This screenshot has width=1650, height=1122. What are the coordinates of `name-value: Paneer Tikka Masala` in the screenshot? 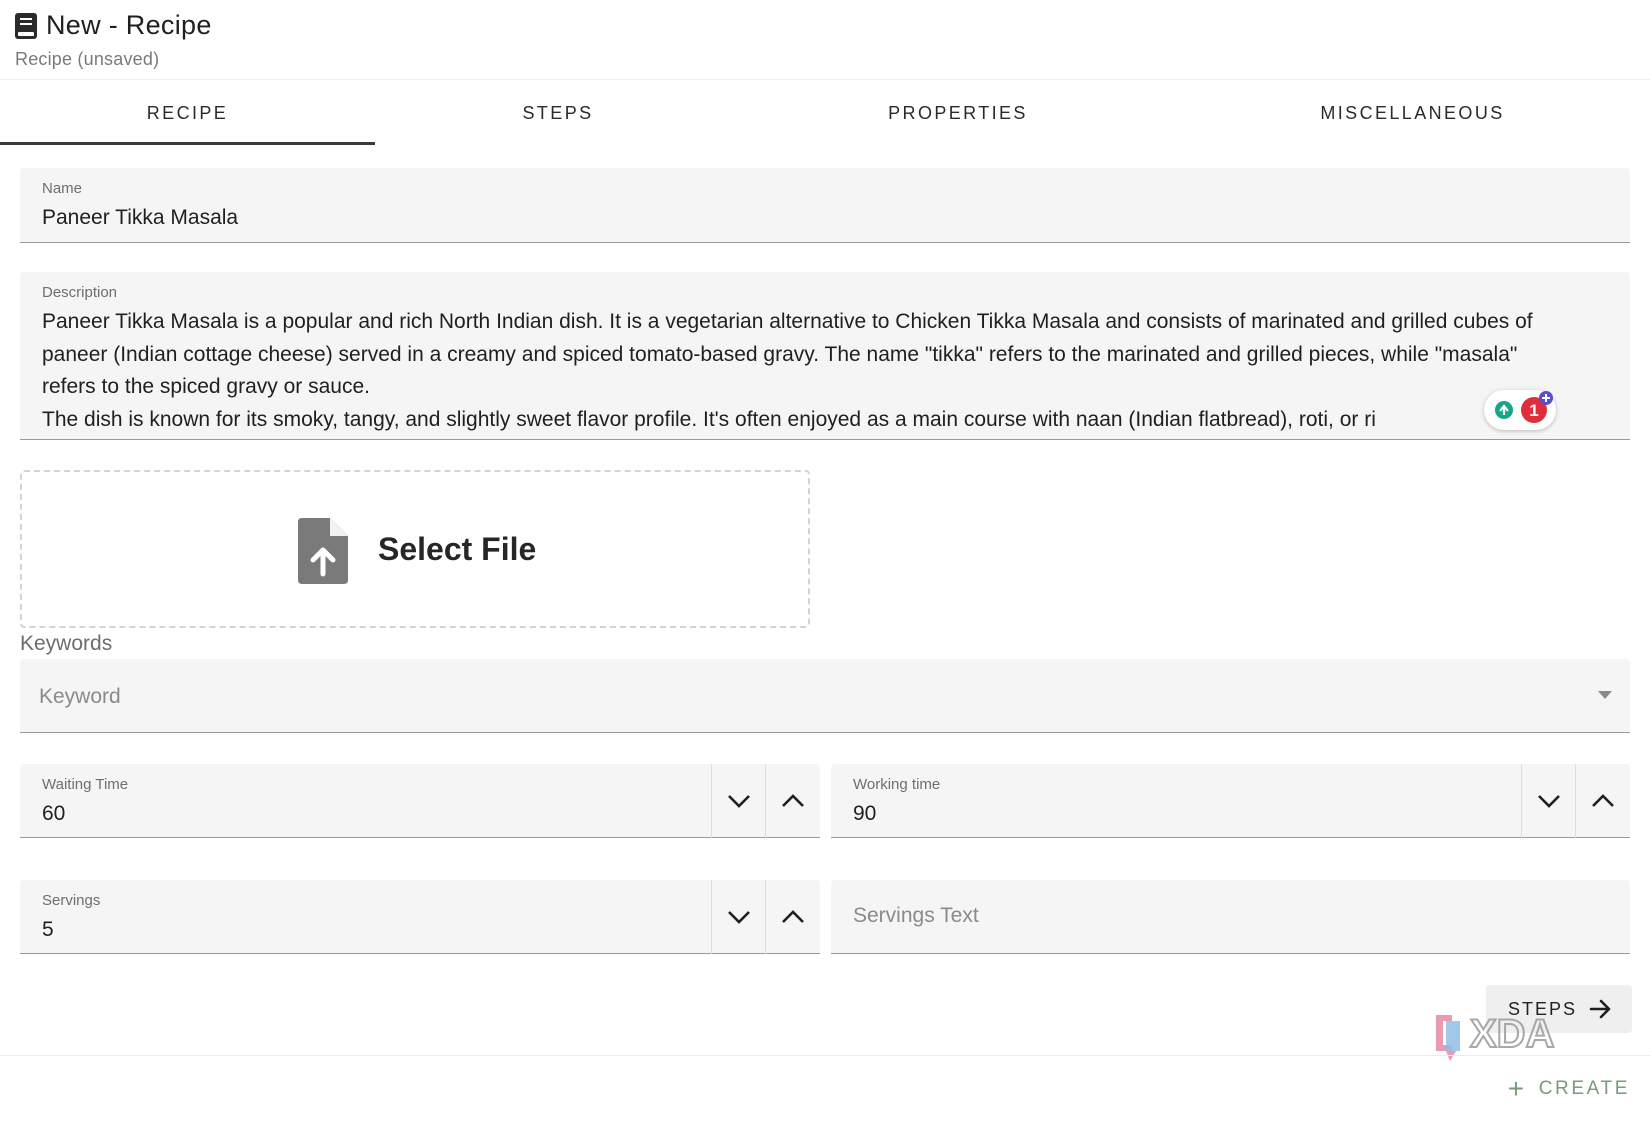 It's located at (140, 218).